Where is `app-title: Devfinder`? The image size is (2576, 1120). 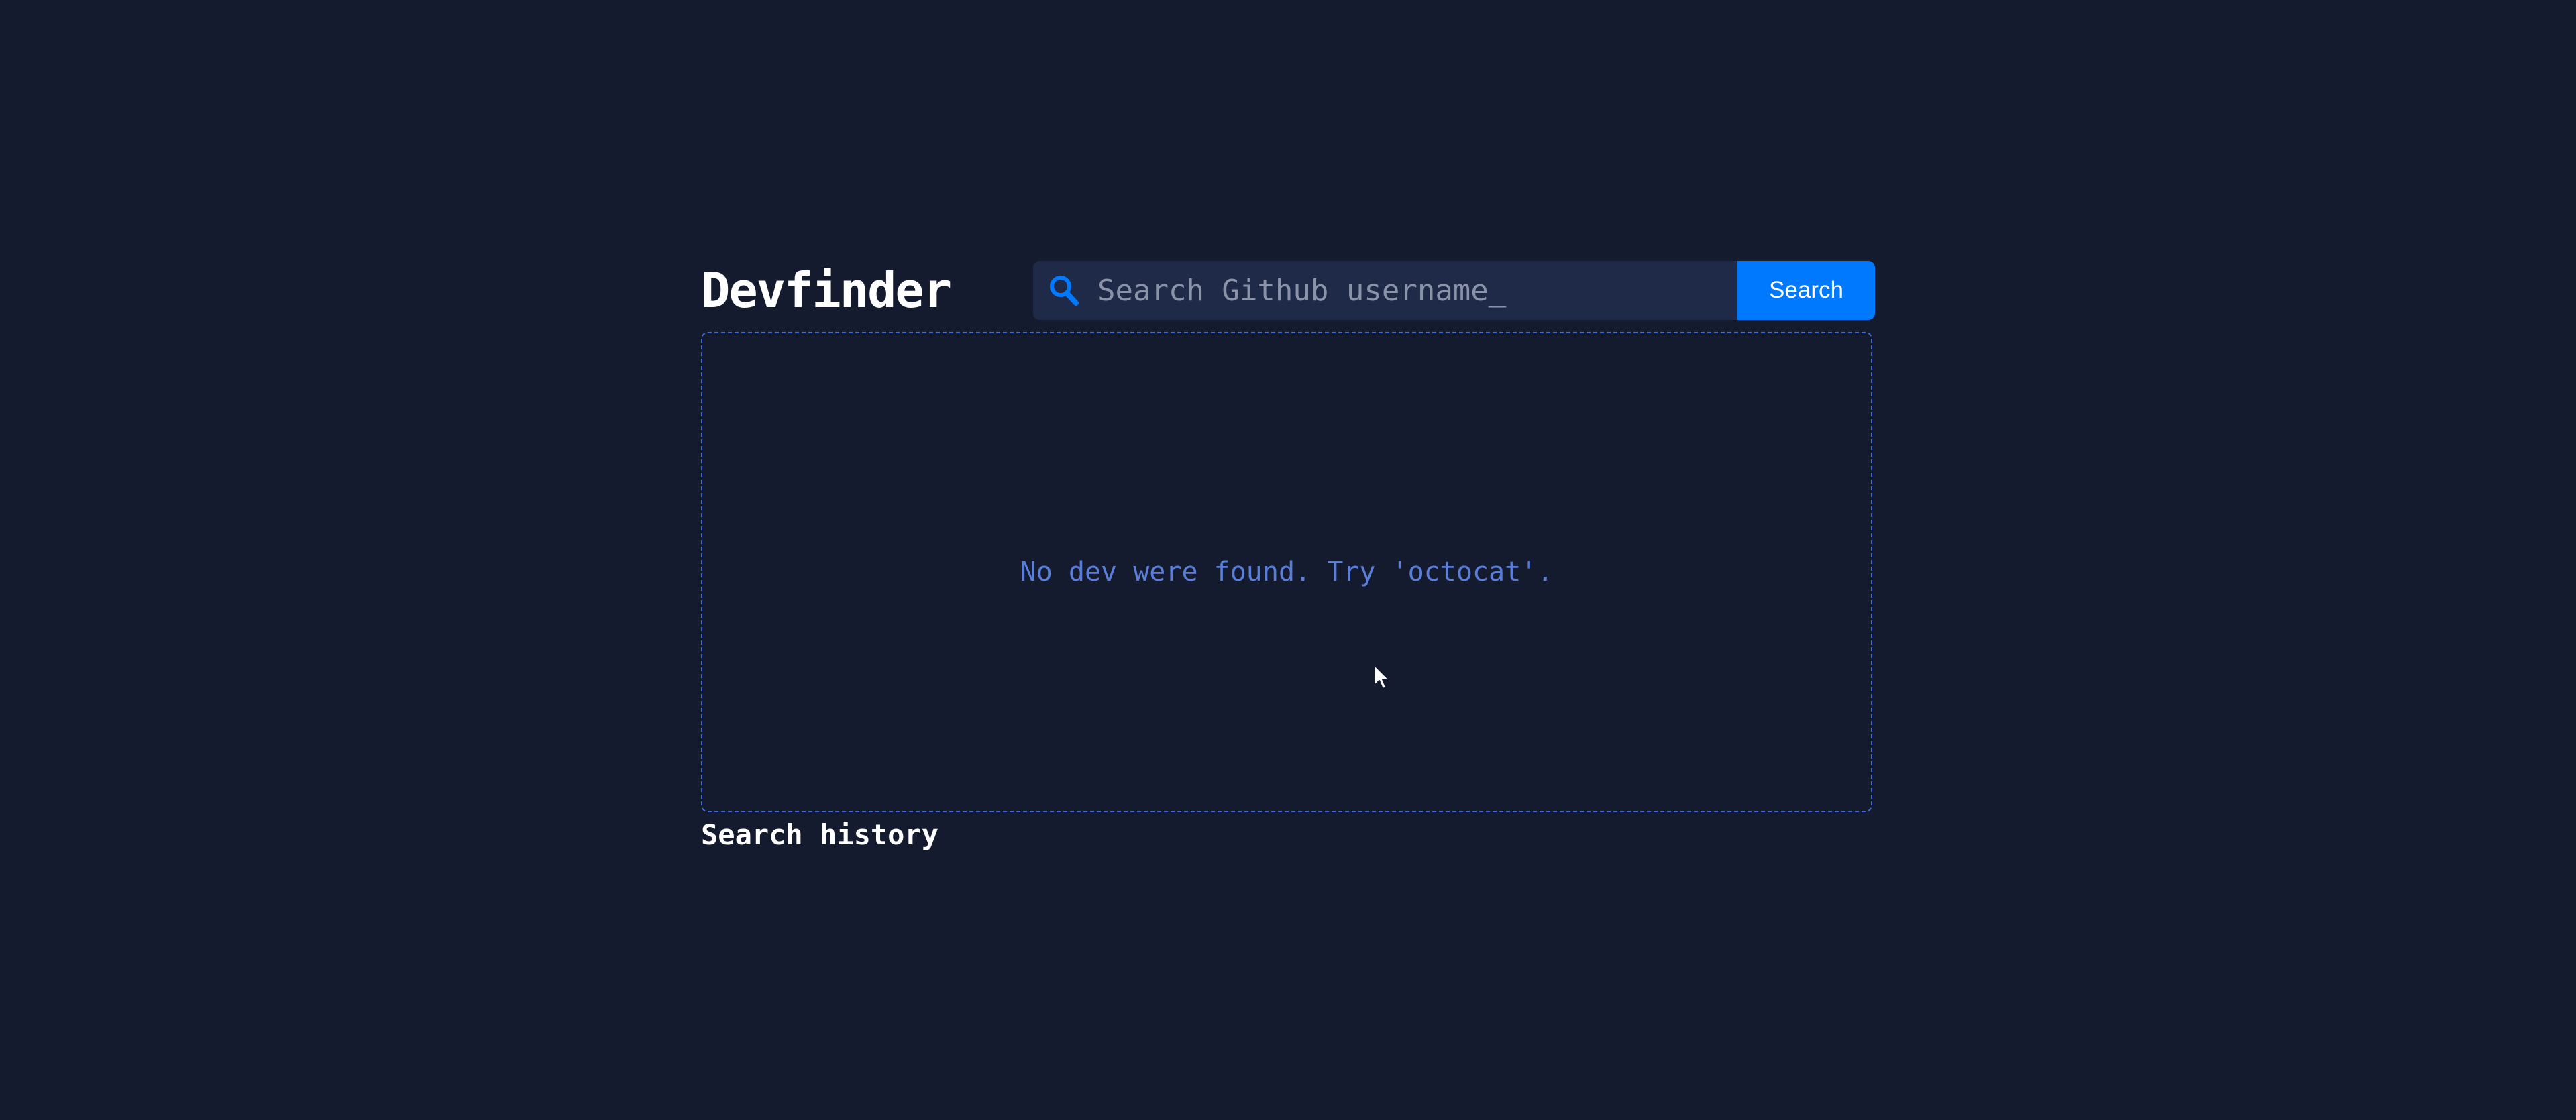
app-title: Devfinder is located at coordinates (826, 290).